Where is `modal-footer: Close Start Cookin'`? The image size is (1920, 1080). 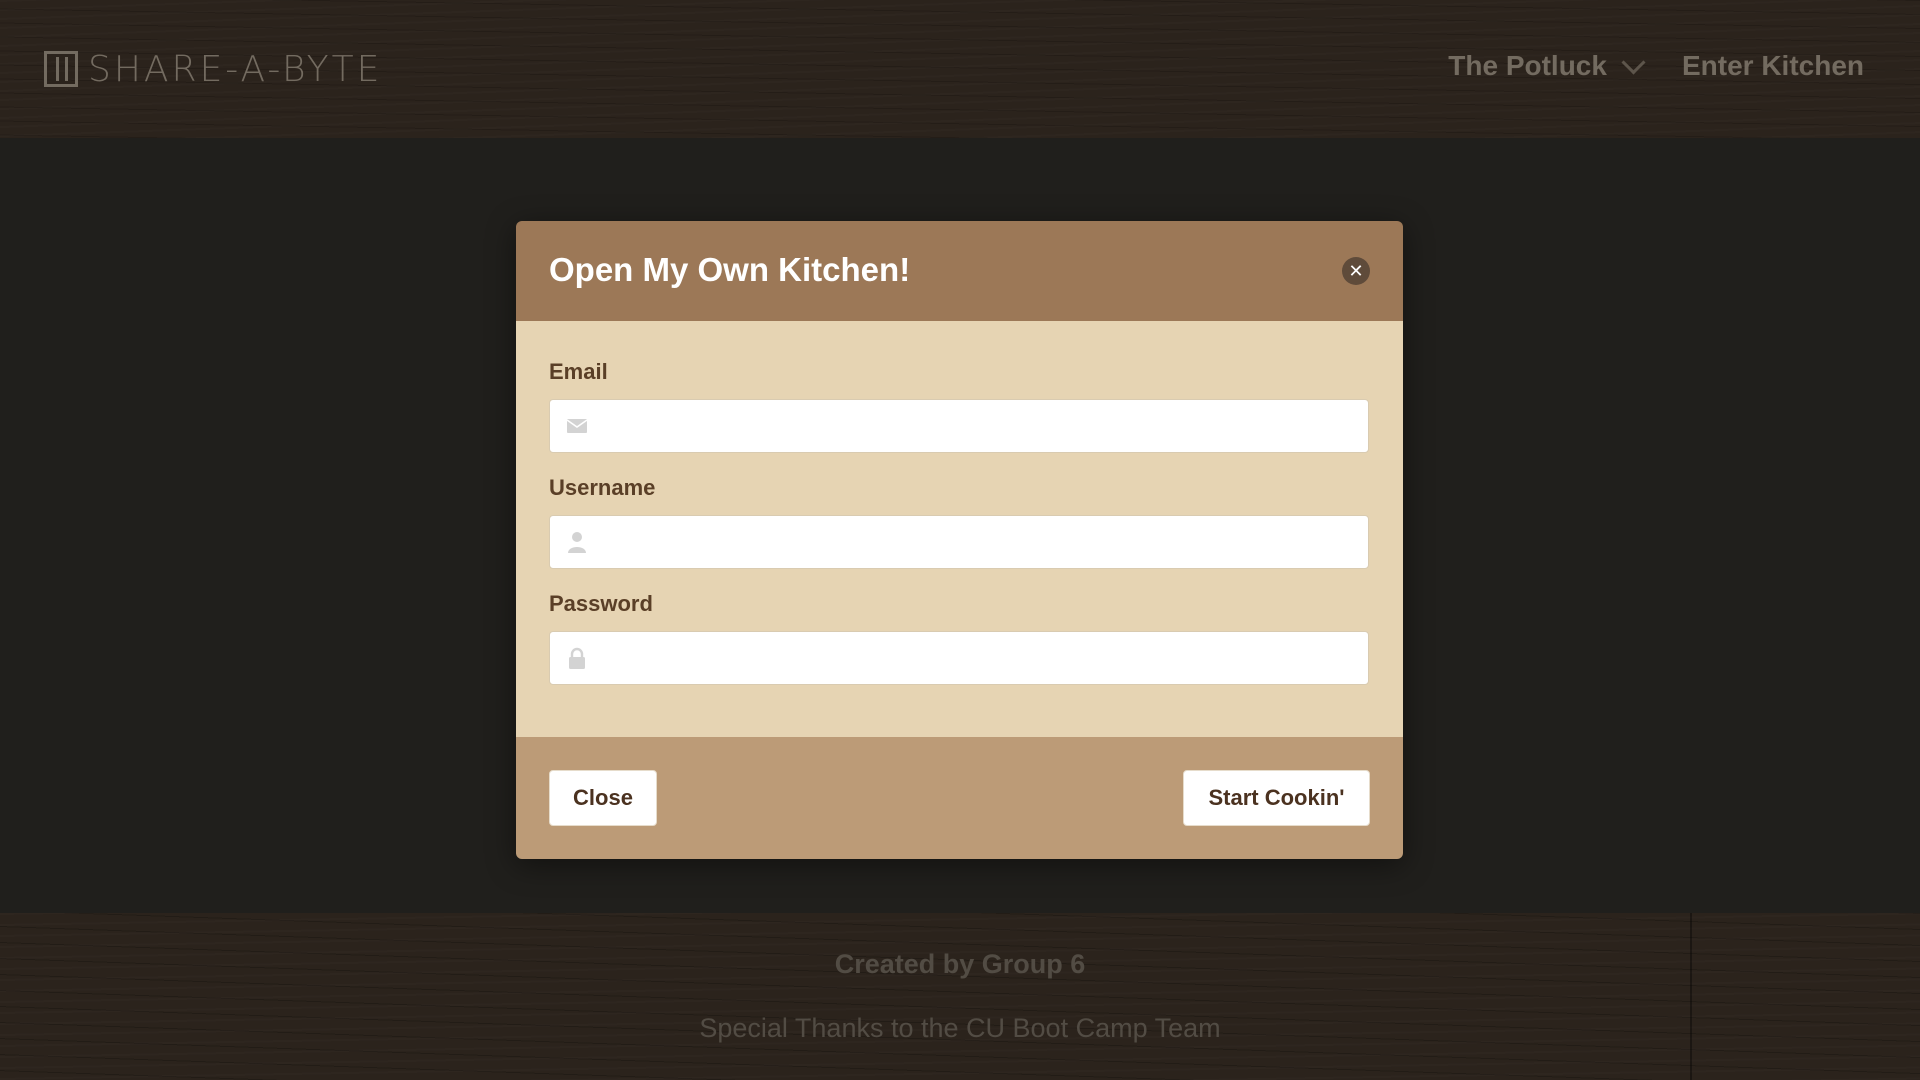 modal-footer: Close Start Cookin' is located at coordinates (959, 798).